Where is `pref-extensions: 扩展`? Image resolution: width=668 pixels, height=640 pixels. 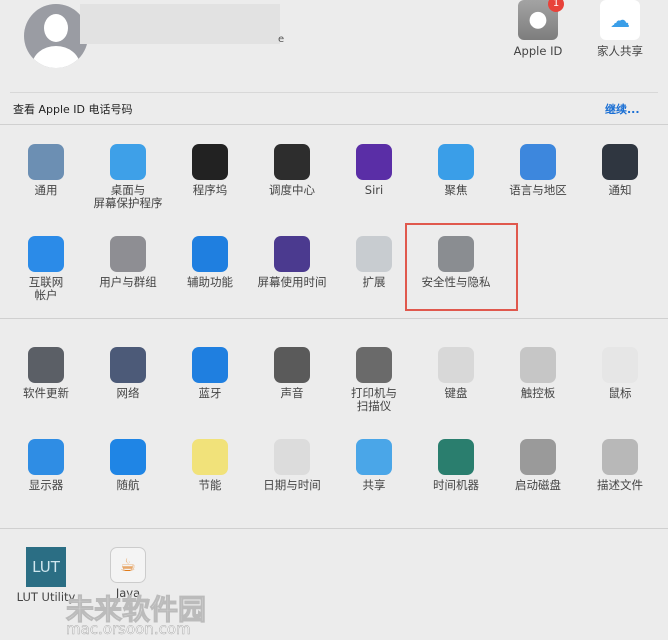
pref-extensions: 扩展 is located at coordinates (374, 262).